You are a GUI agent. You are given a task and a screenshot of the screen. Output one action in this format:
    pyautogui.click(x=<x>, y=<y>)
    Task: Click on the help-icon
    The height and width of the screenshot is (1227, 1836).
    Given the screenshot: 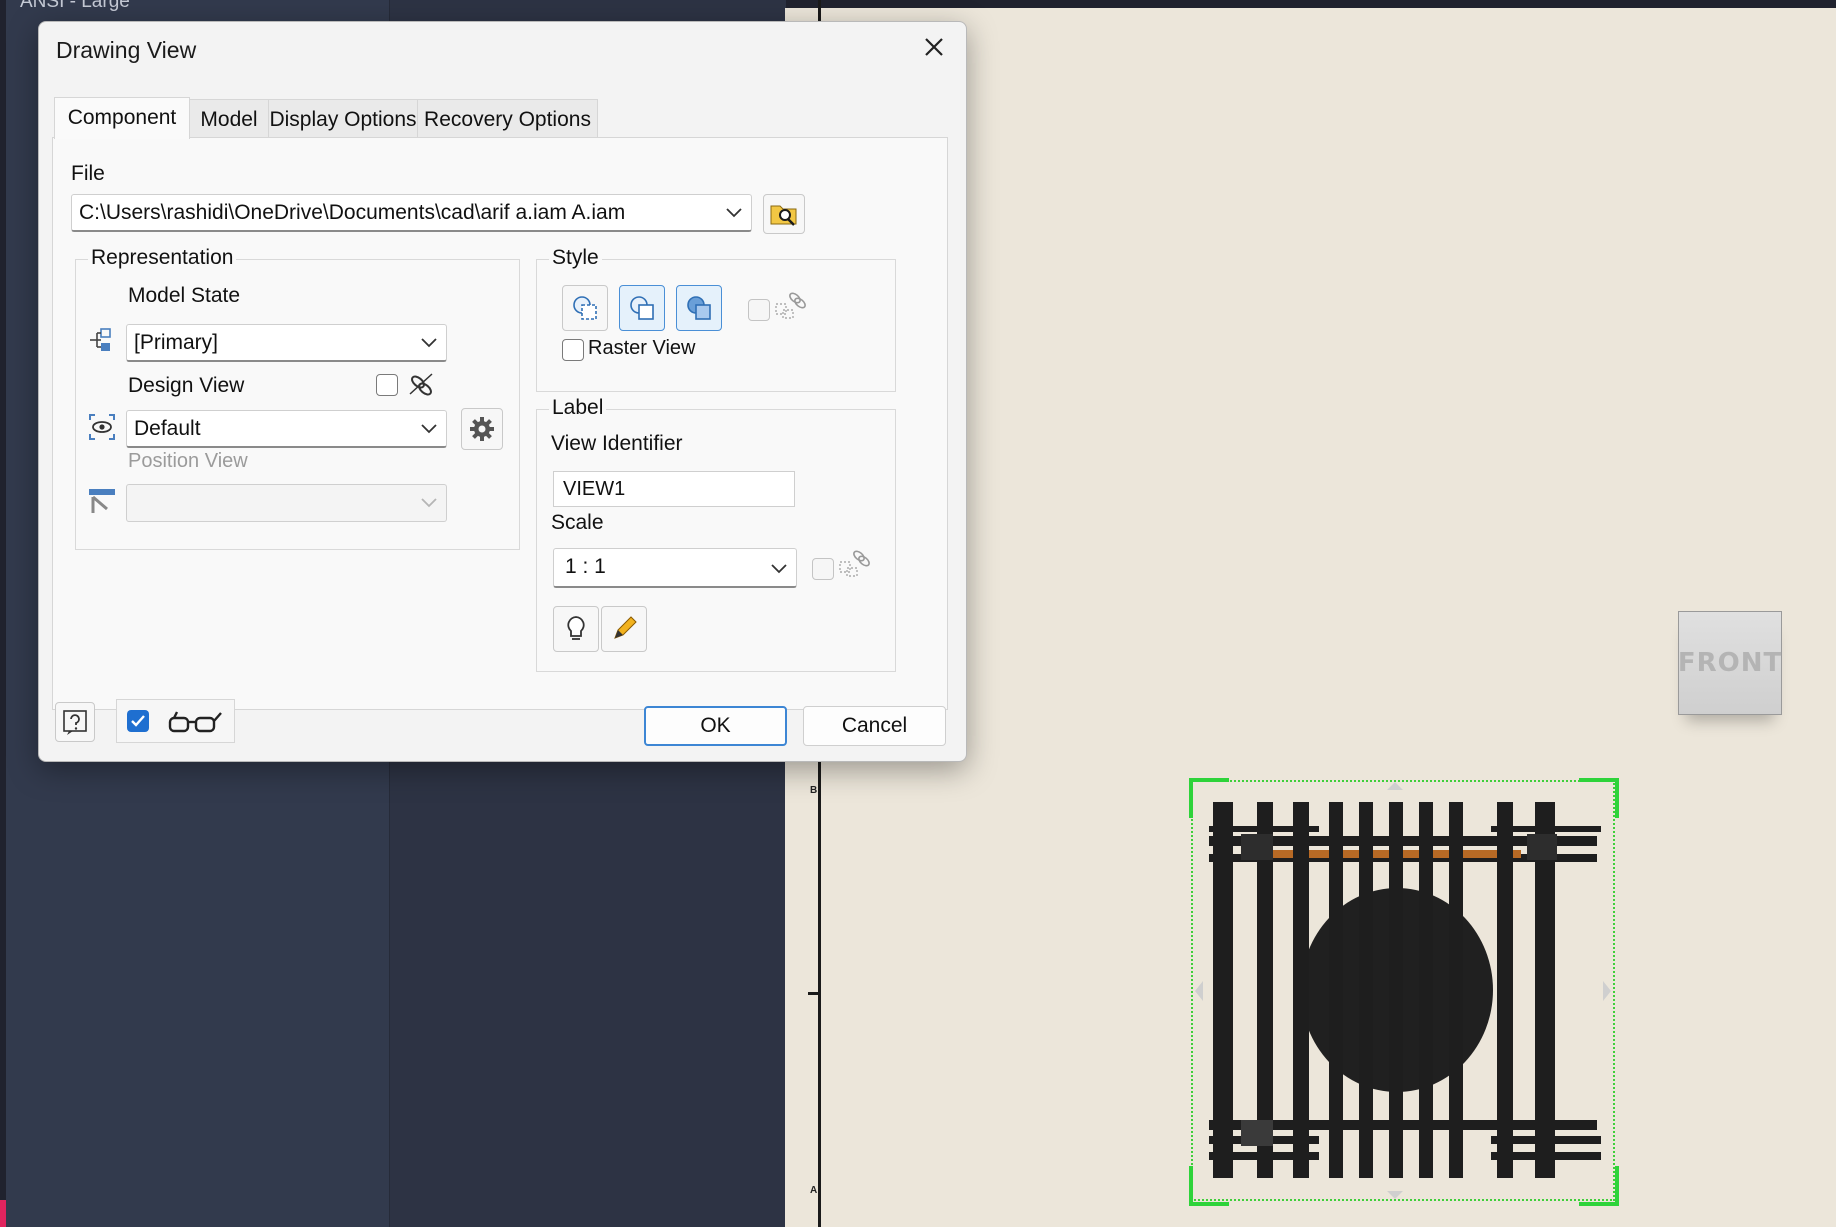 What is the action you would take?
    pyautogui.click(x=75, y=722)
    